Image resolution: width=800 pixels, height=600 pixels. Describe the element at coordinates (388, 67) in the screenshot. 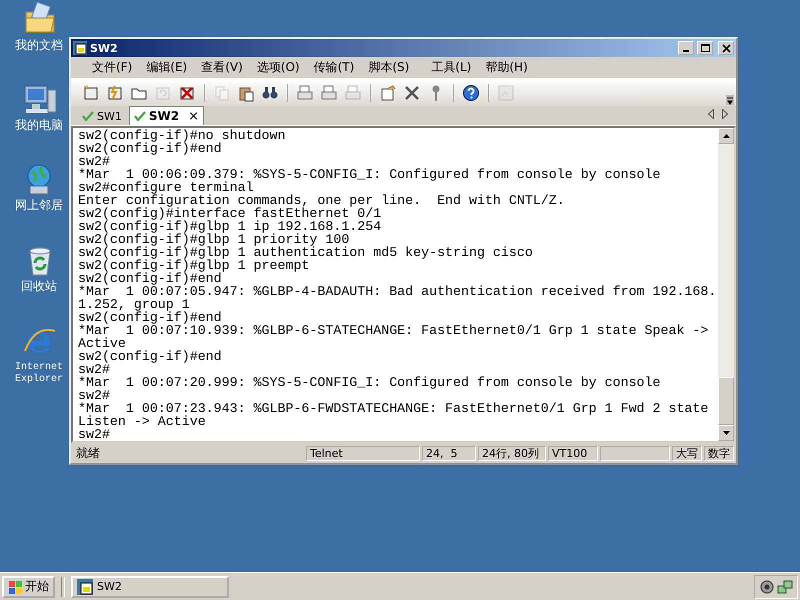

I see `menu-item: 脚本(S)` at that location.